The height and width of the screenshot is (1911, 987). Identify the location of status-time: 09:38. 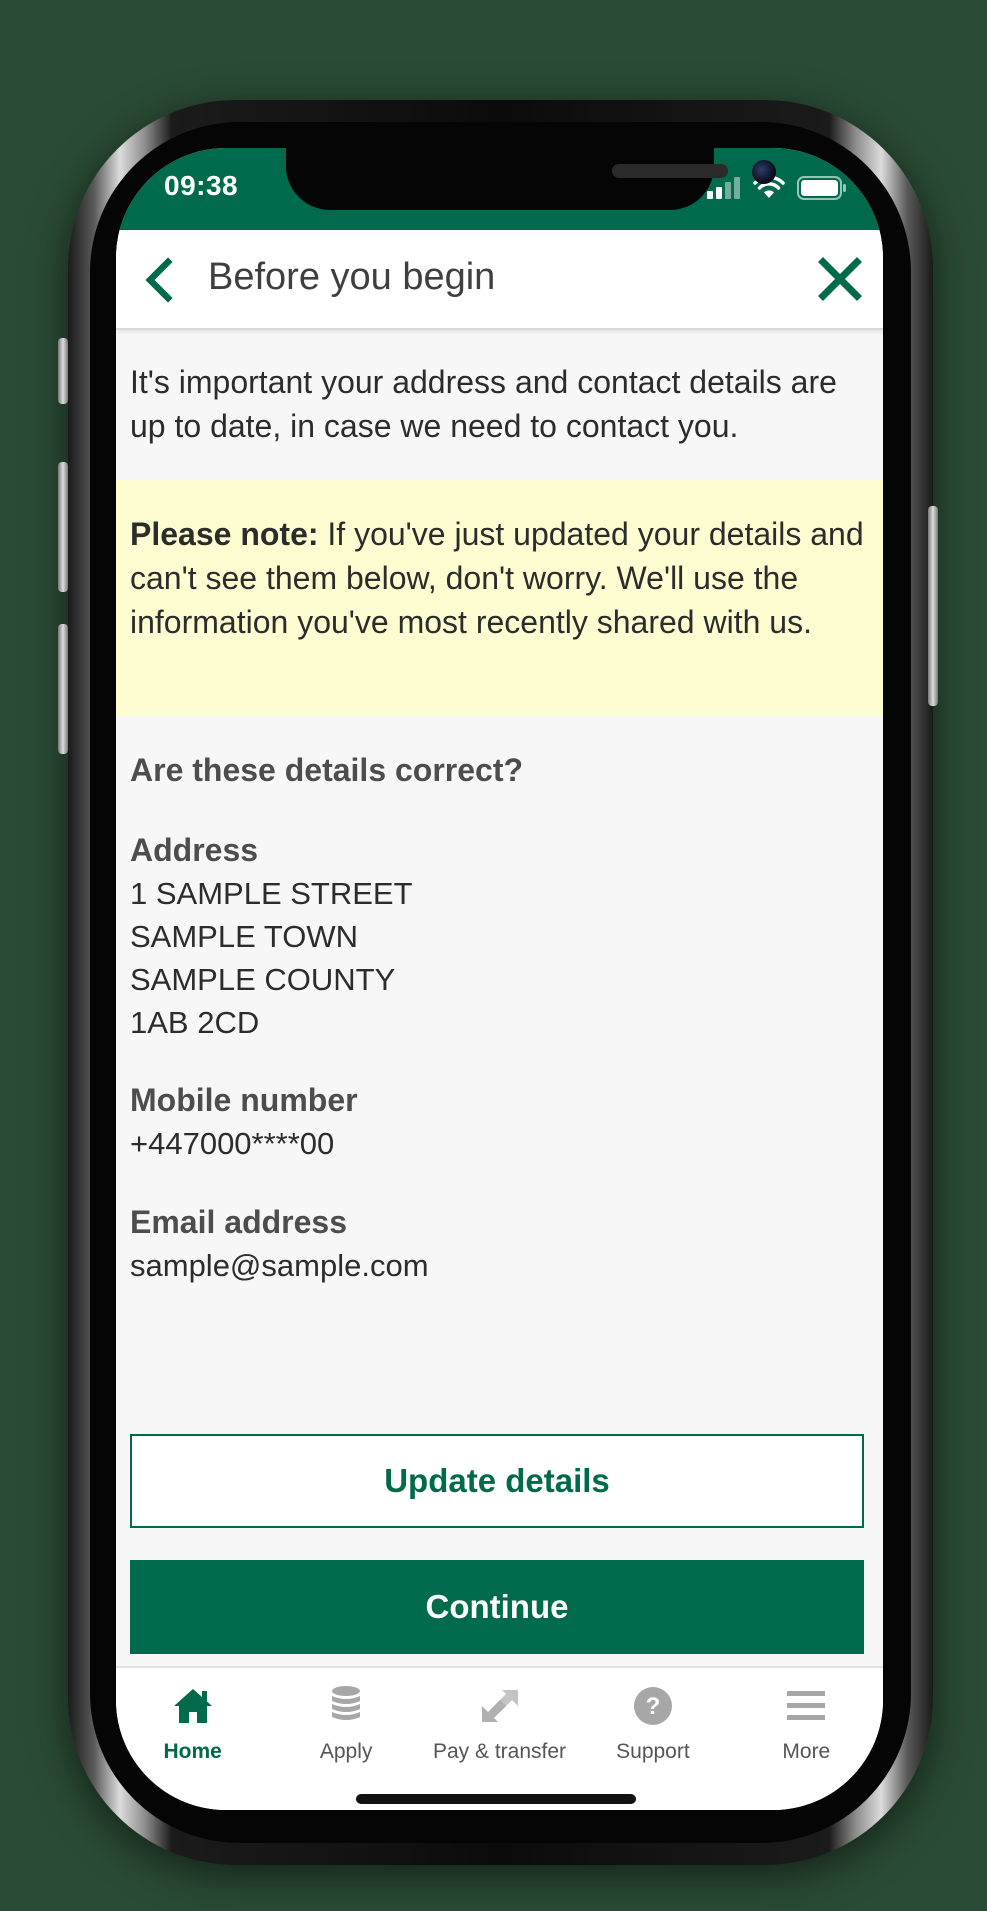
(201, 185).